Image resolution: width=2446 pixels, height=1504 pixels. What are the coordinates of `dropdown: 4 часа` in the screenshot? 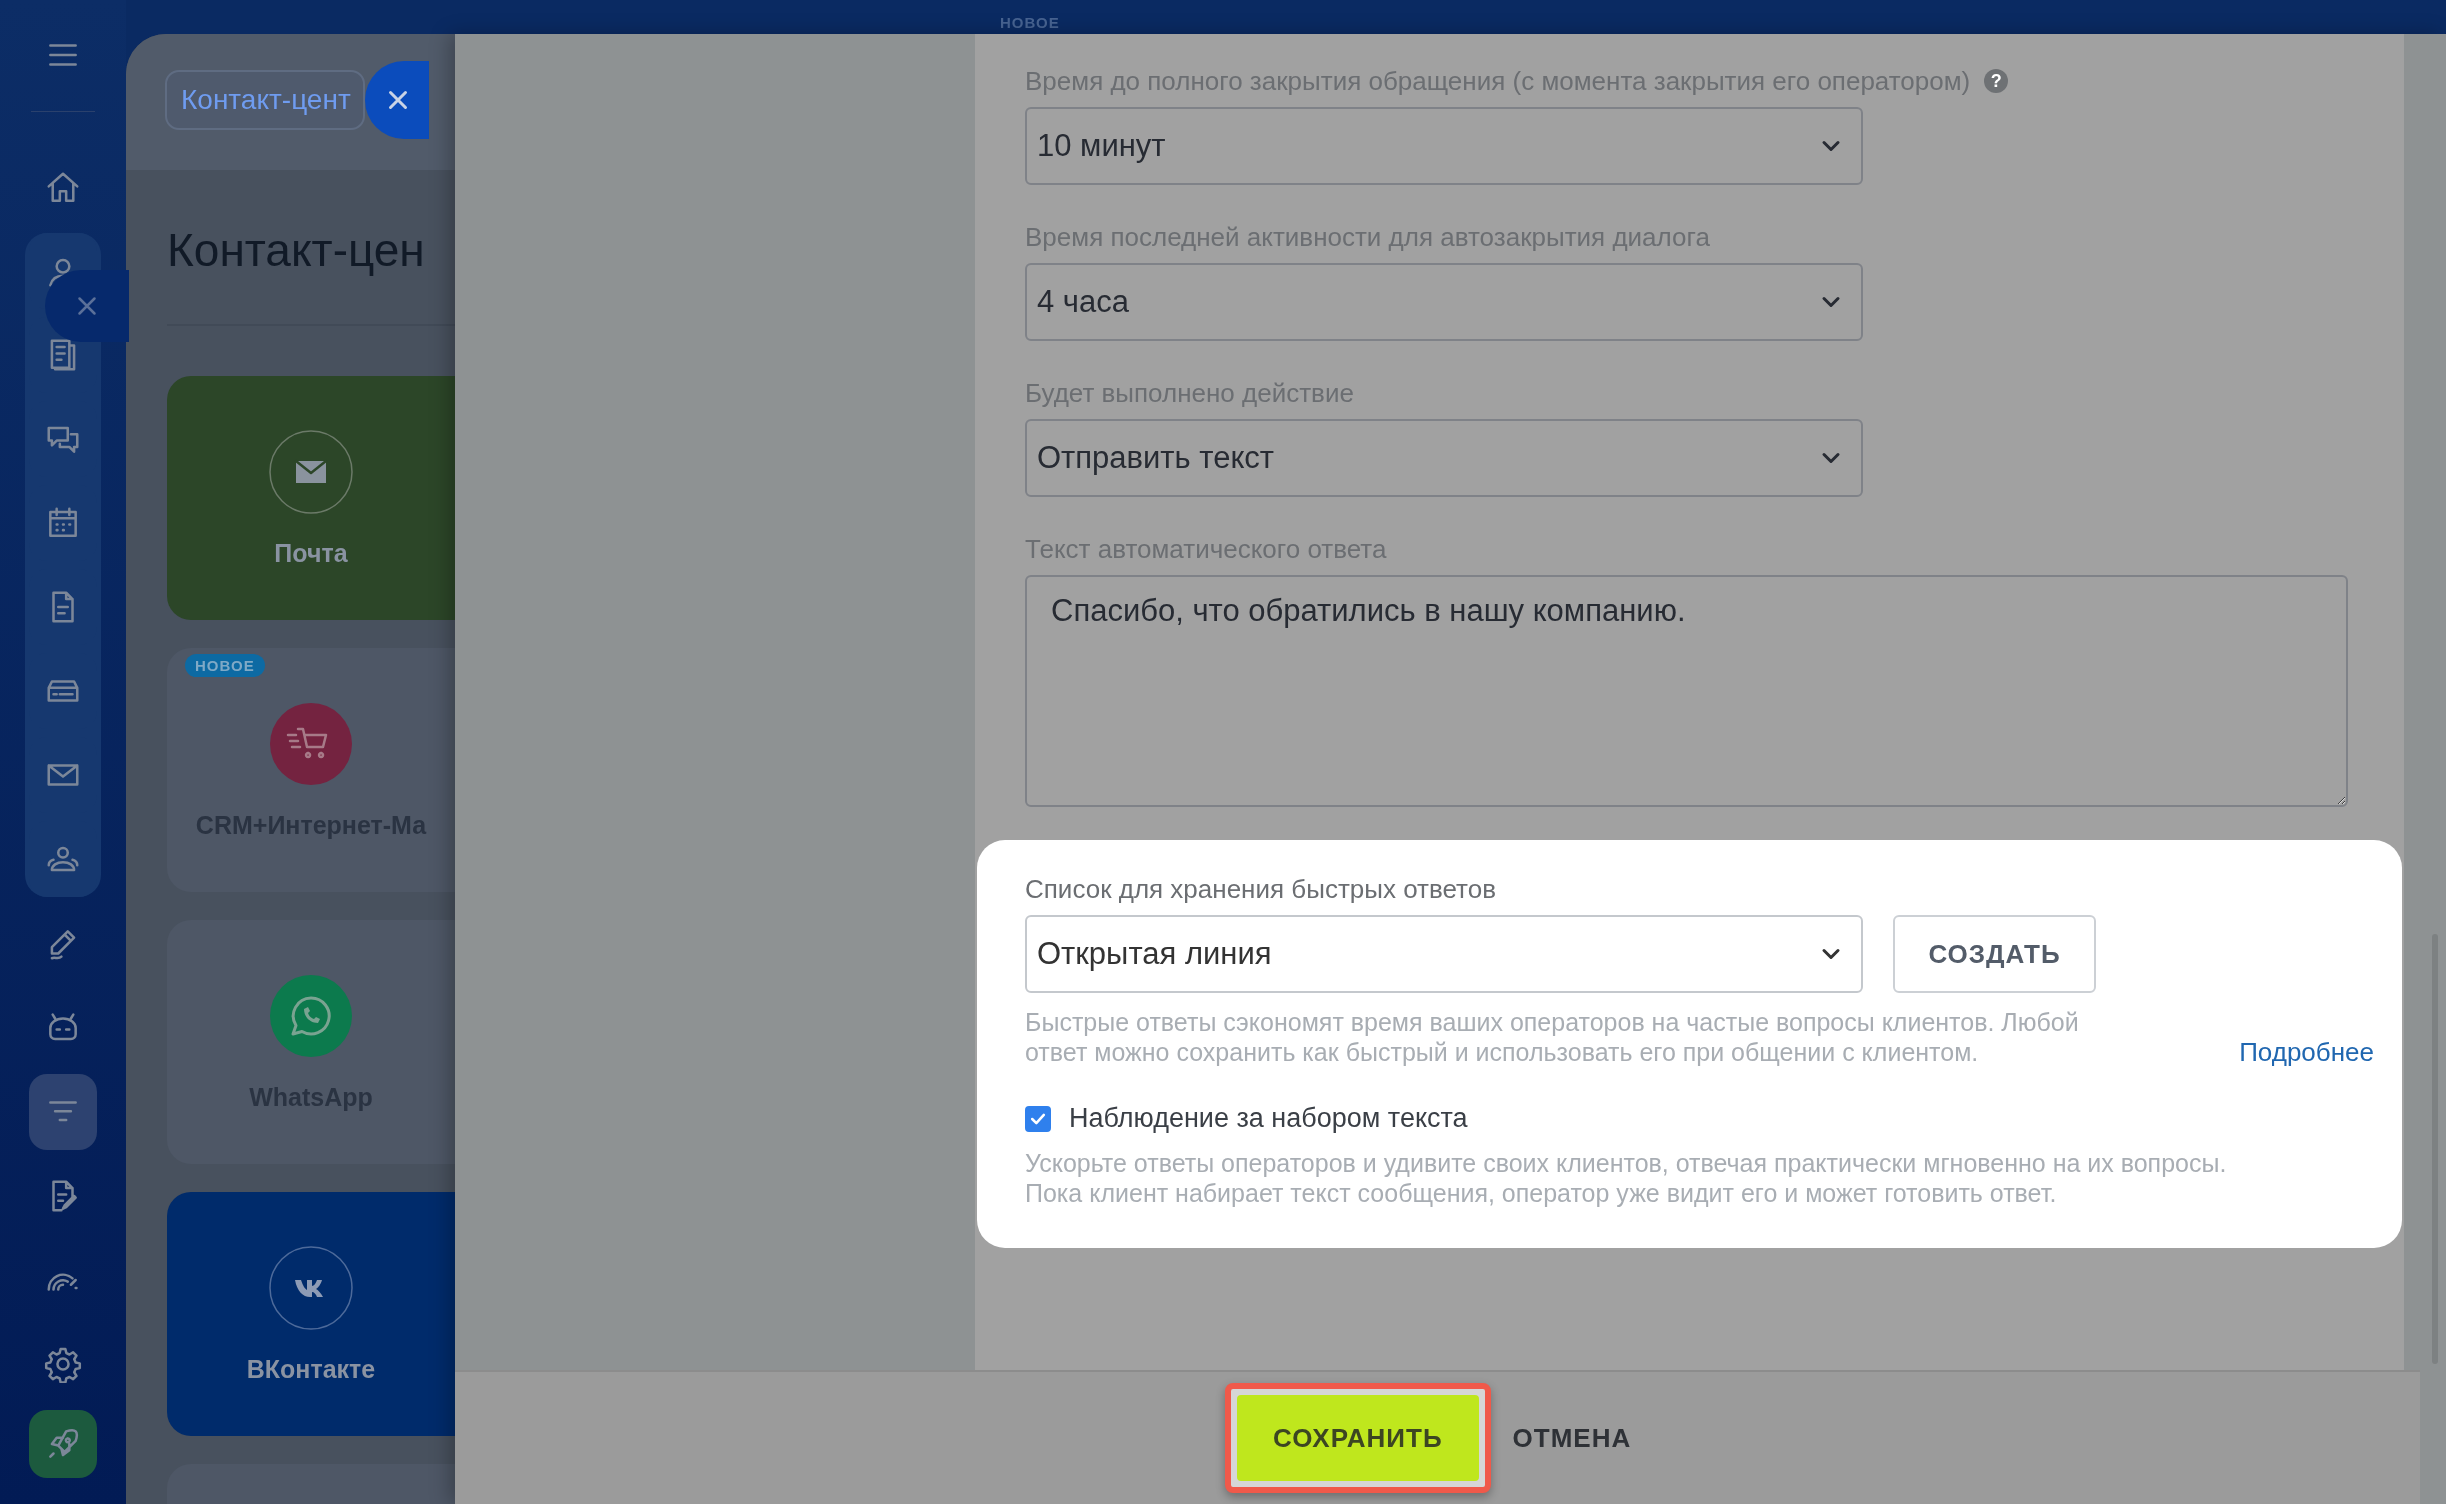 It's located at (1444, 302).